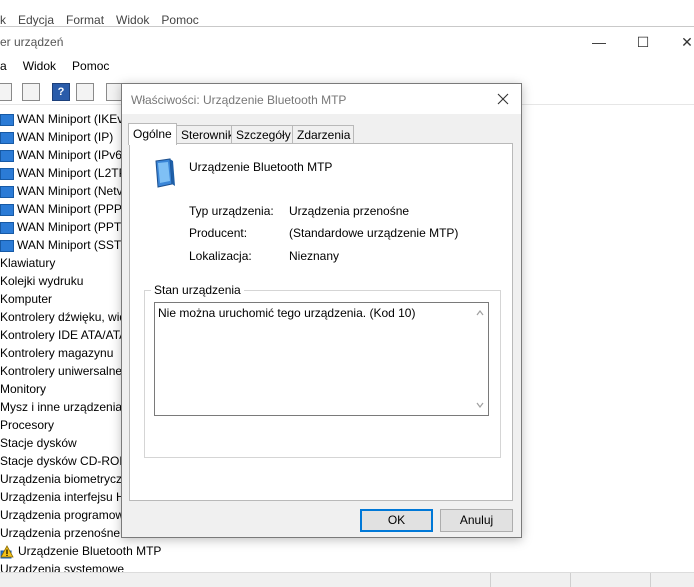 The width and height of the screenshot is (694, 587). I want to click on menu-action: a, so click(7, 67).